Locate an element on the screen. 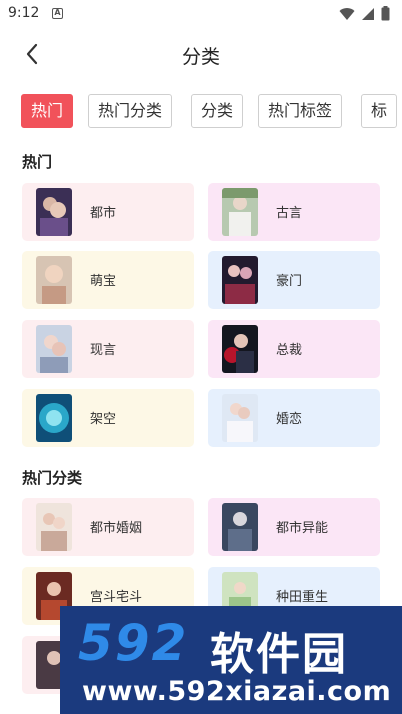 The width and height of the screenshot is (402, 714). watermark-logo-number: 592 is located at coordinates (133, 643).